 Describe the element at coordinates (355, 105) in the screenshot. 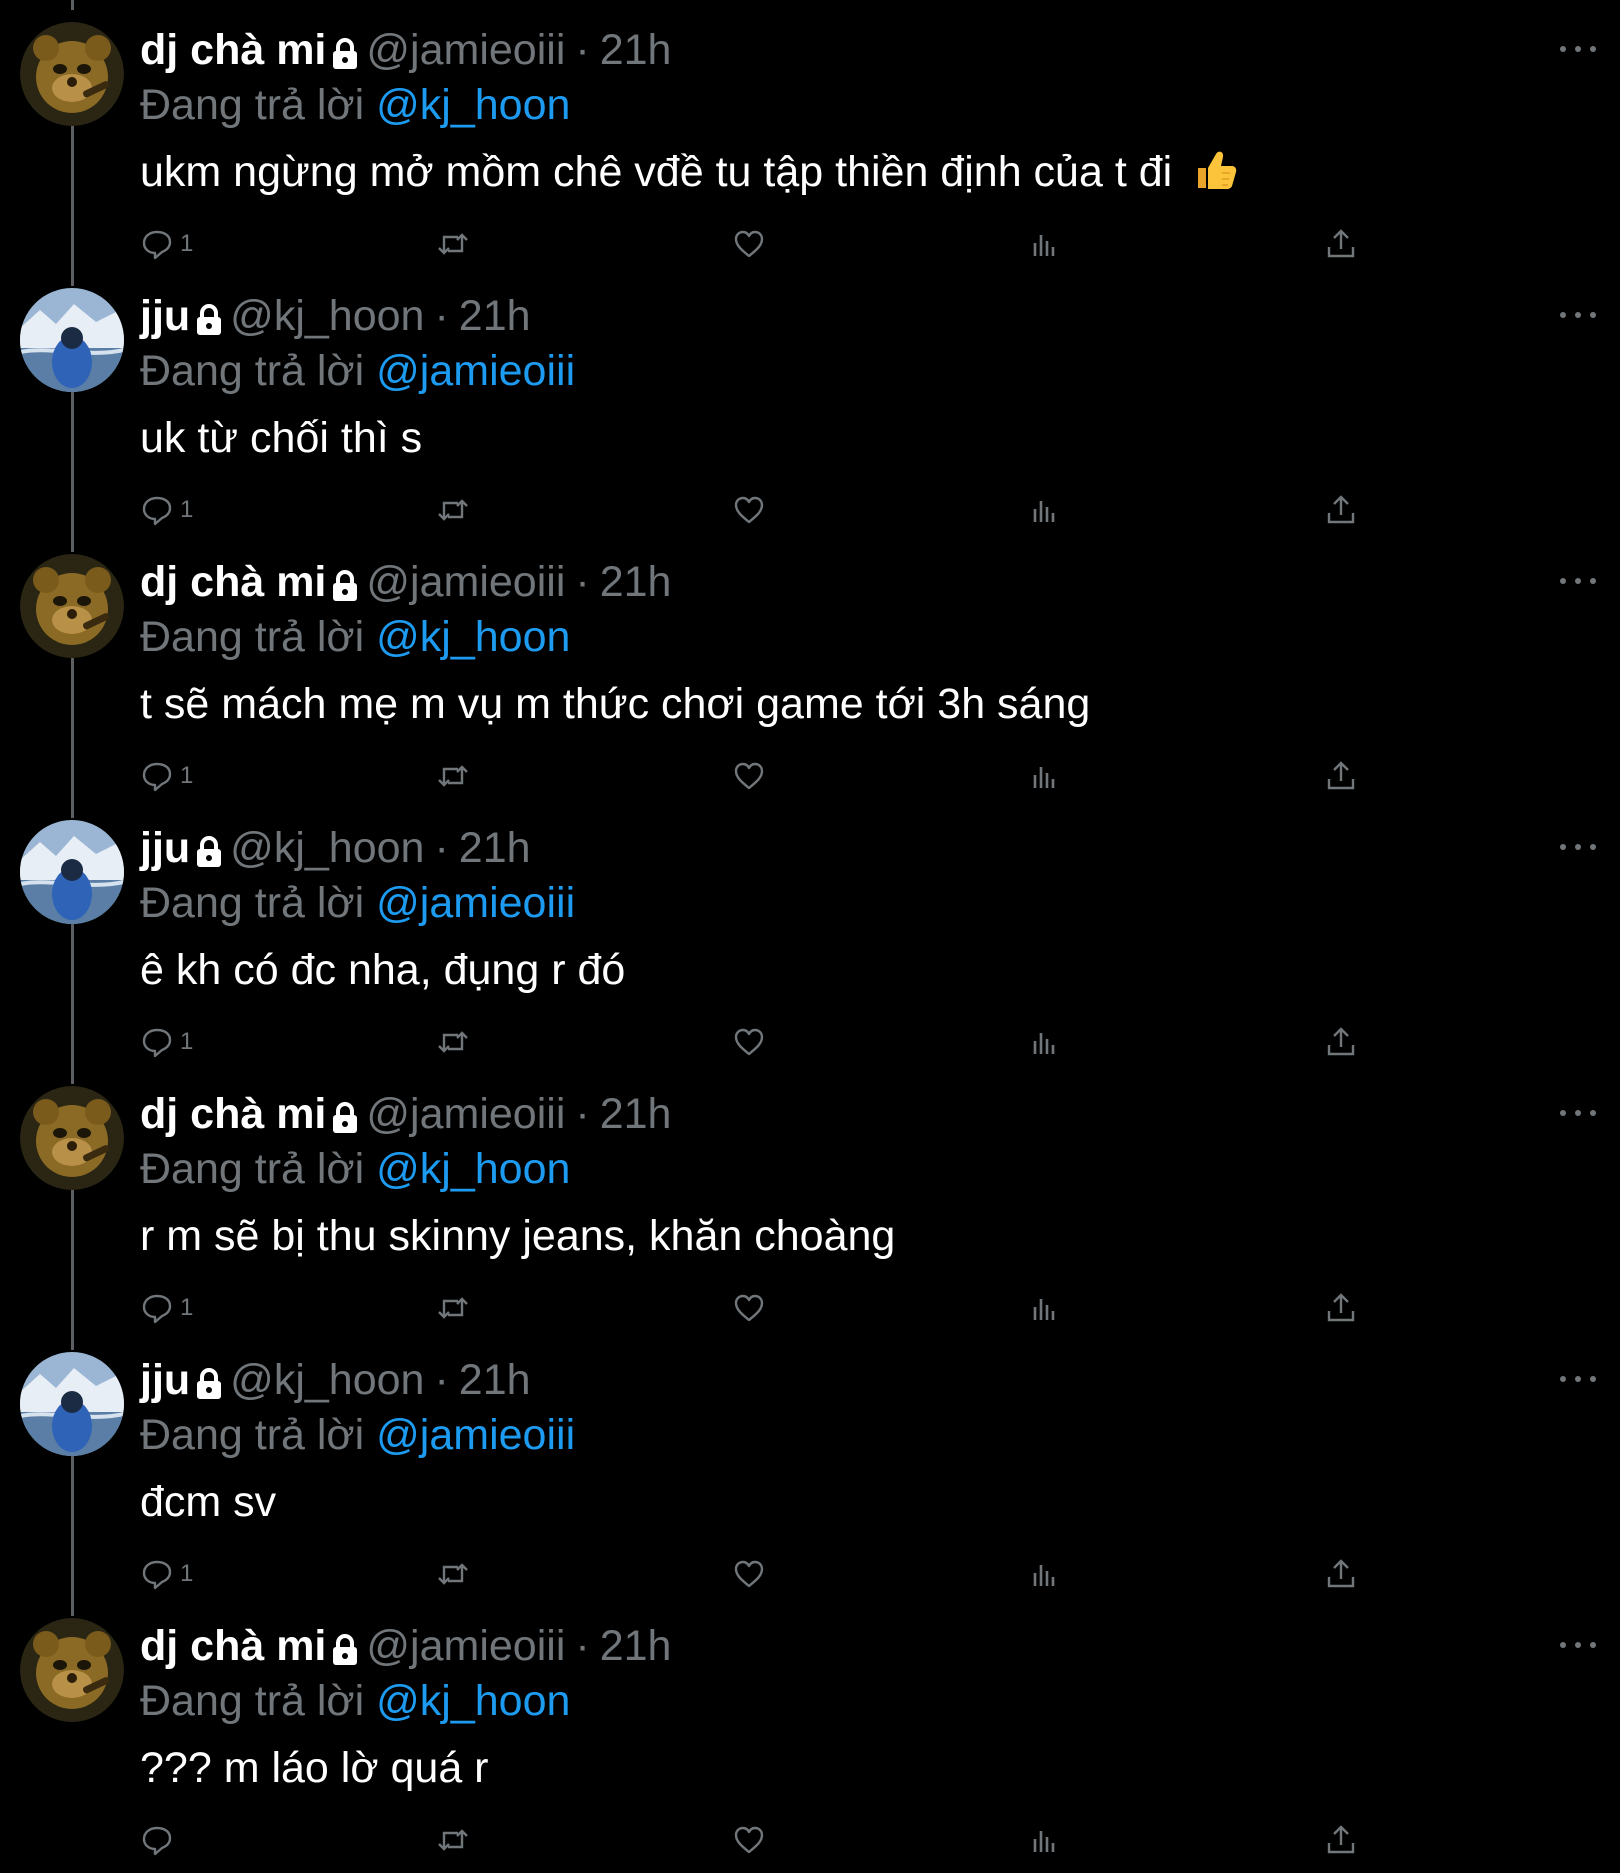

I see `replying-to: Đang trả lời @kj_hoon` at that location.